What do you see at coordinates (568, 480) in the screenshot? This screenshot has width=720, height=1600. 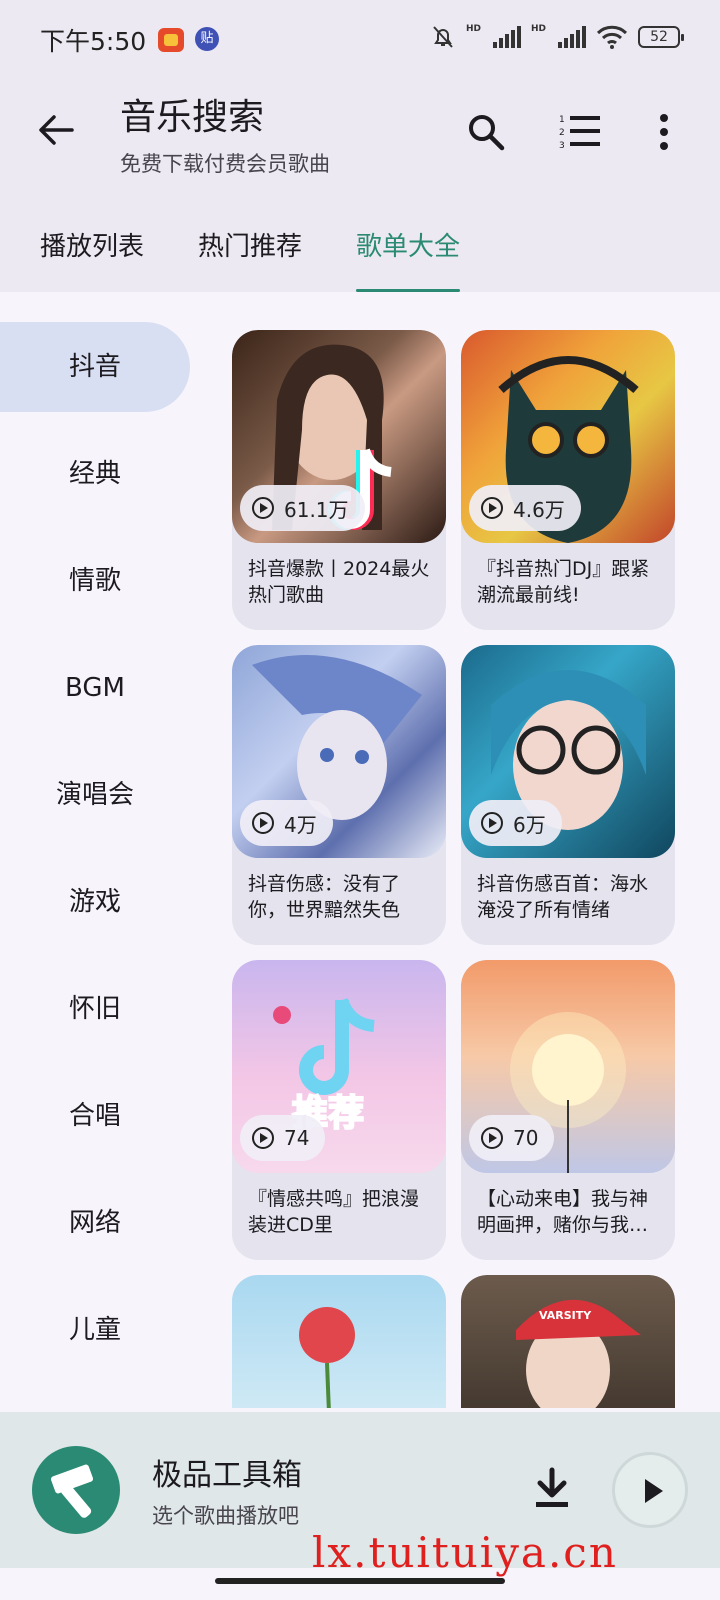 I see `playlist-card: 4.6万 『抖音热门DJ』跟紧潮流最前线!` at bounding box center [568, 480].